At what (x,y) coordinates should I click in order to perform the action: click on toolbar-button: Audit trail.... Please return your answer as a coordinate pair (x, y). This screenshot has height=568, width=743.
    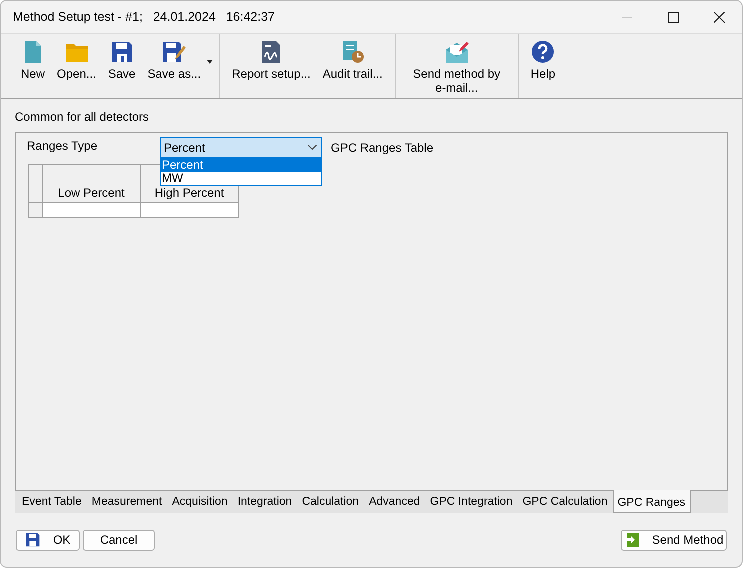
    Looking at the image, I should click on (352, 60).